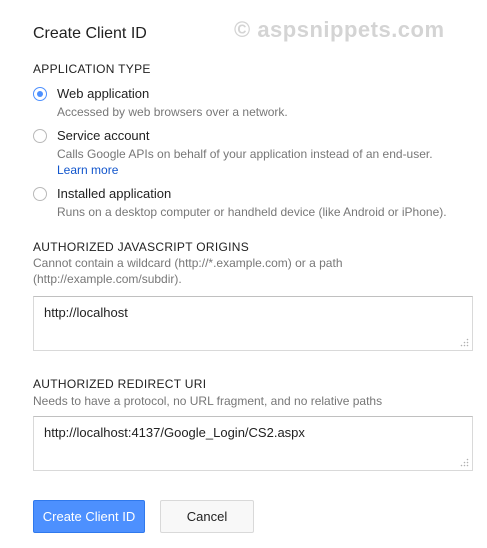  What do you see at coordinates (103, 135) in the screenshot?
I see `option-label: Service account` at bounding box center [103, 135].